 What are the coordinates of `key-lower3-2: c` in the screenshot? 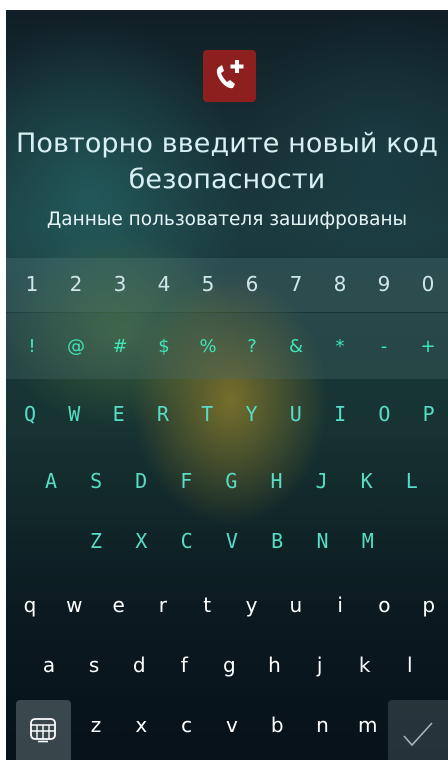 It's located at (186, 725).